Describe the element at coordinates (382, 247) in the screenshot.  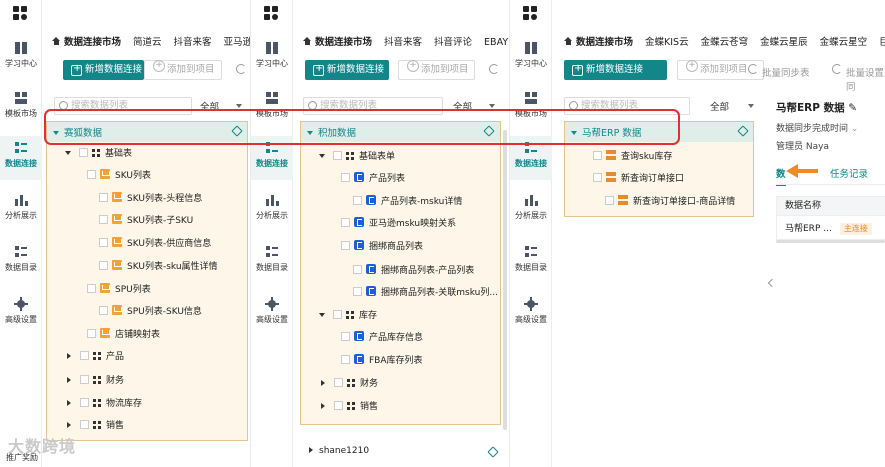
I see `tree-item: 捆绑商品列表` at that location.